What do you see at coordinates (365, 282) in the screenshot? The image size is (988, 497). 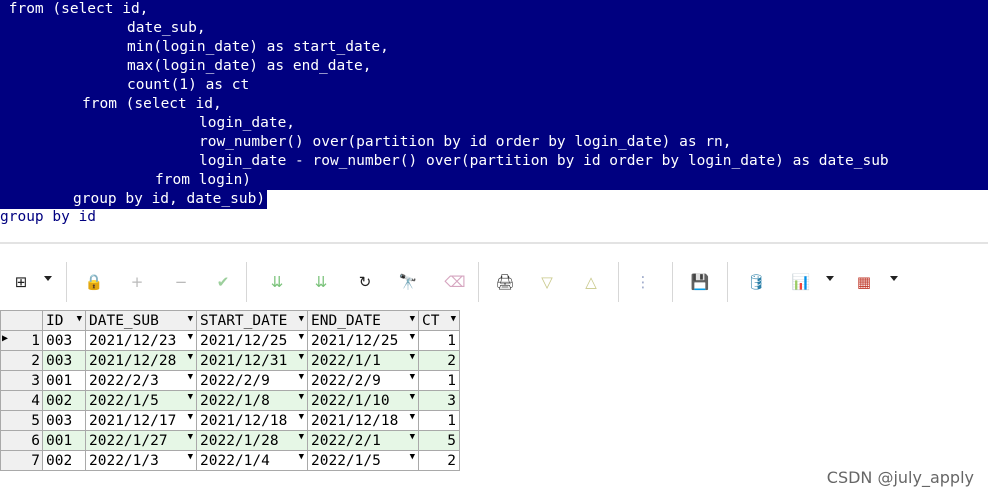 I see `reload-icon: ↻` at bounding box center [365, 282].